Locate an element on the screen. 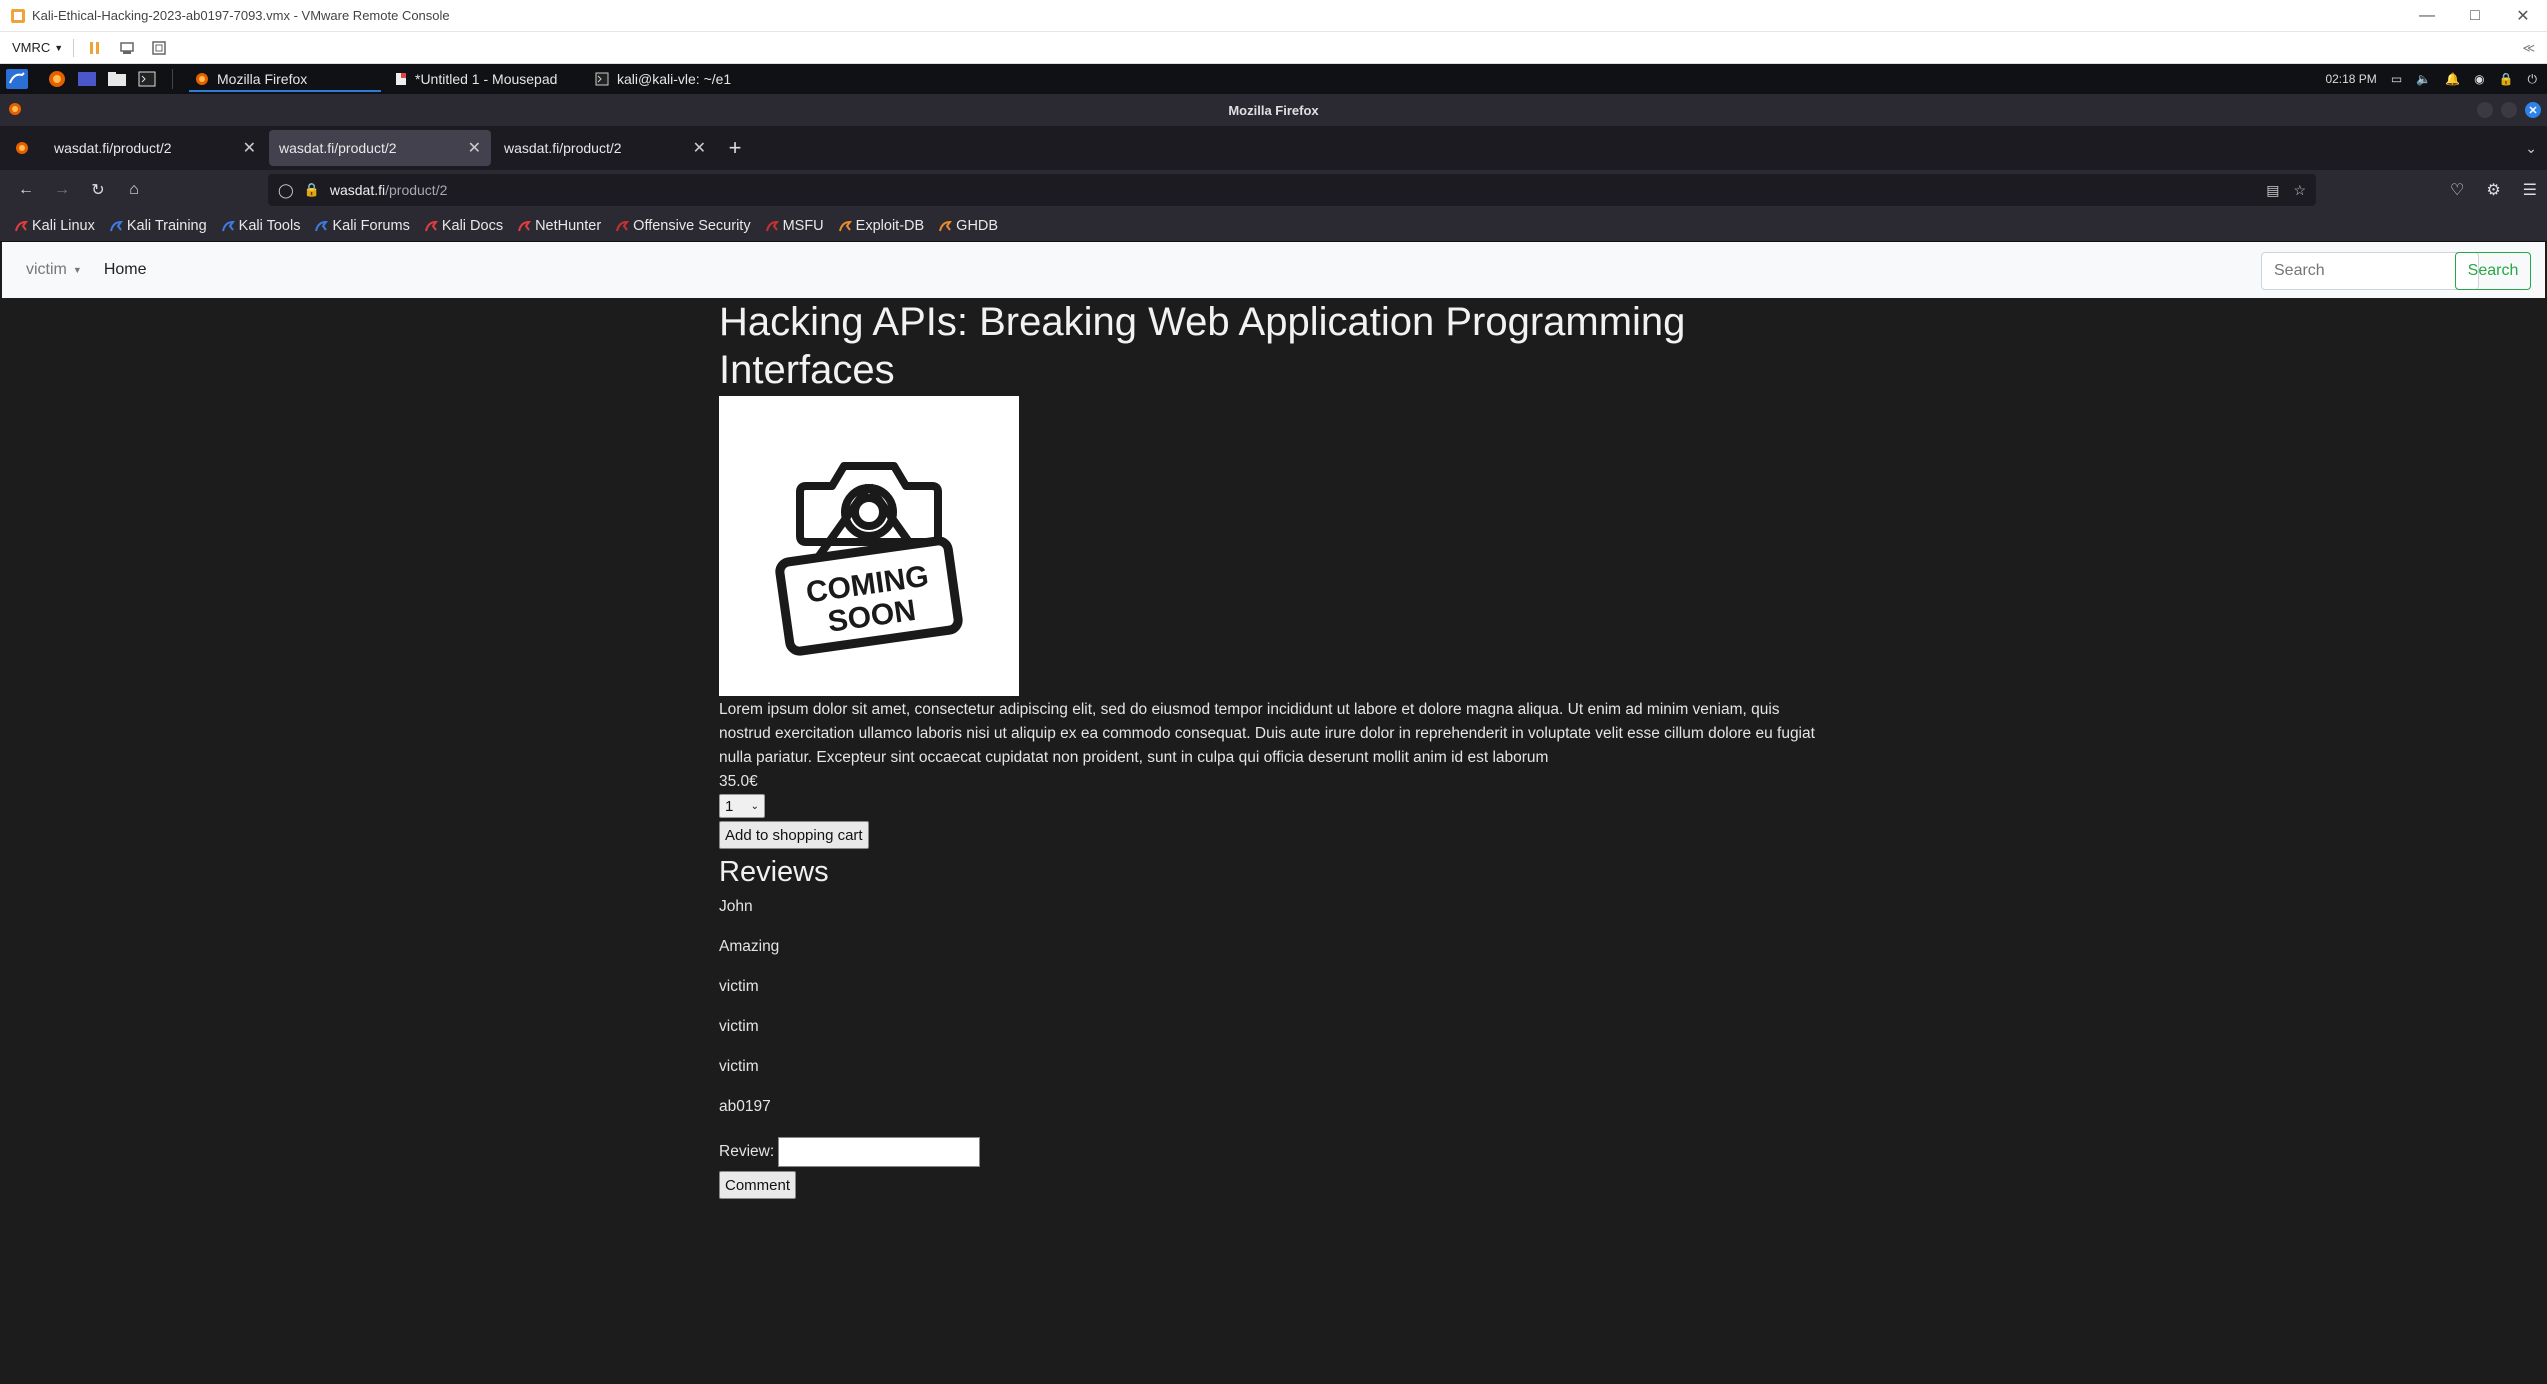 The width and height of the screenshot is (2547, 1384). maximize-button: □ is located at coordinates (2475, 16).